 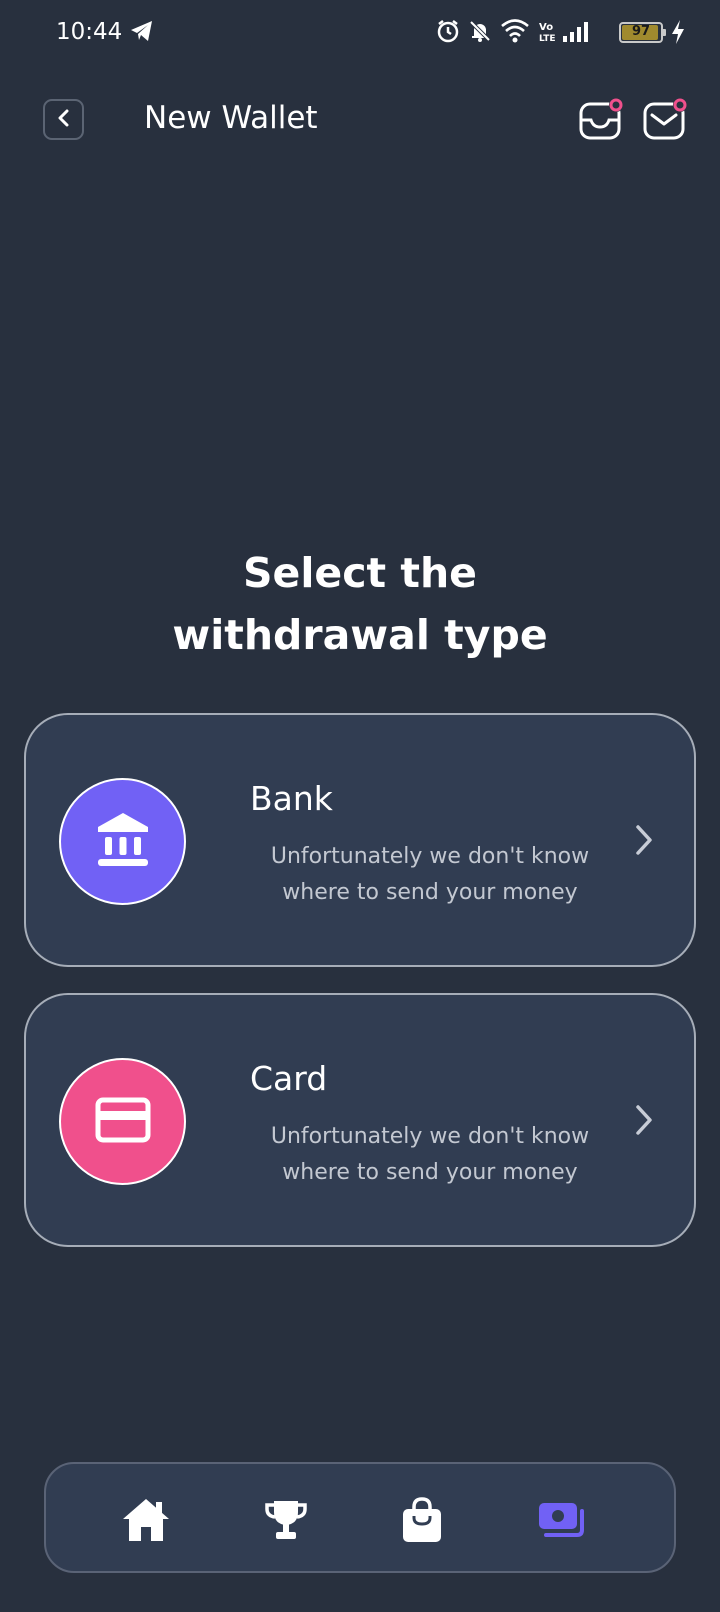 I want to click on heading-line-1: Select the, so click(x=360, y=573).